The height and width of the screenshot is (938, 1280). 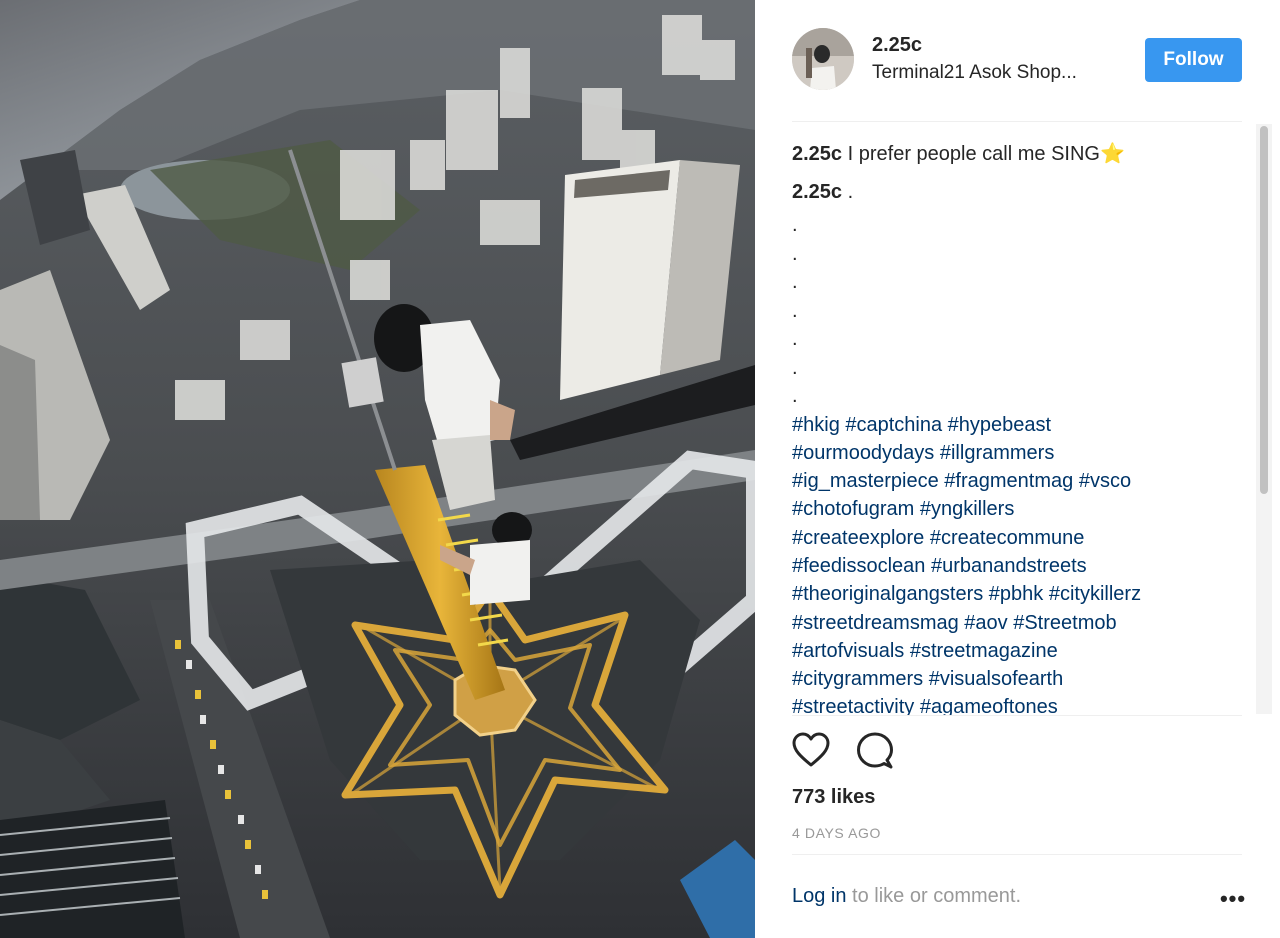 I want to click on comments-scrollbar, so click(x=1264, y=419).